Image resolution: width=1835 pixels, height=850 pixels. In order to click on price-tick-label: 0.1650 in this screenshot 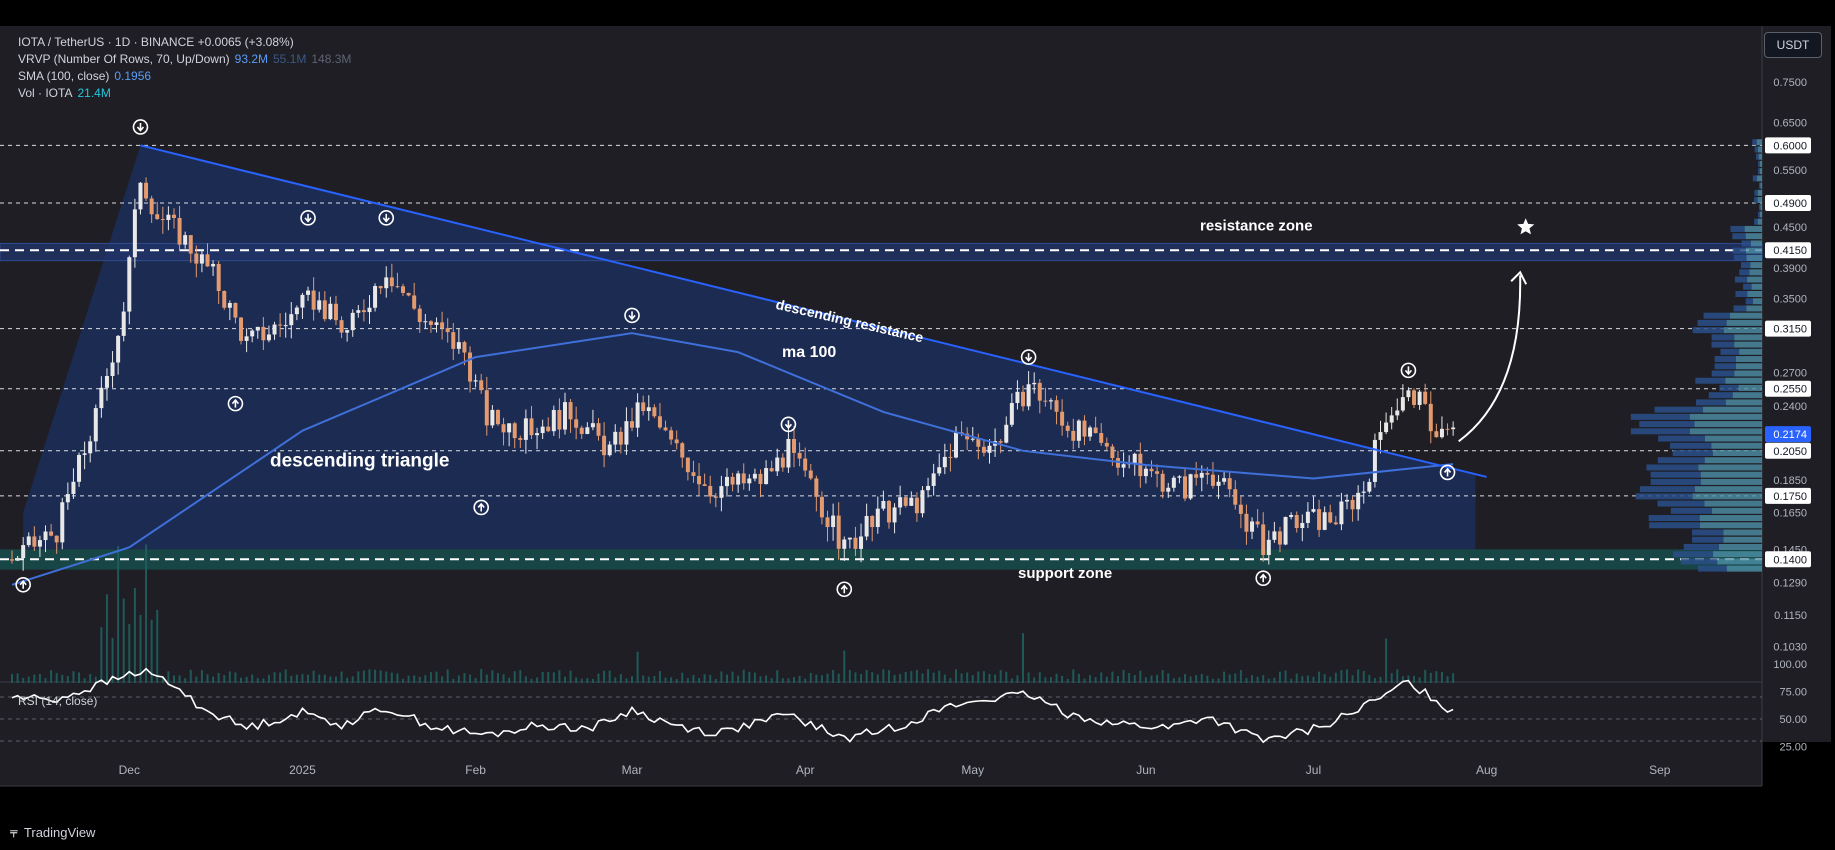, I will do `click(1790, 514)`.